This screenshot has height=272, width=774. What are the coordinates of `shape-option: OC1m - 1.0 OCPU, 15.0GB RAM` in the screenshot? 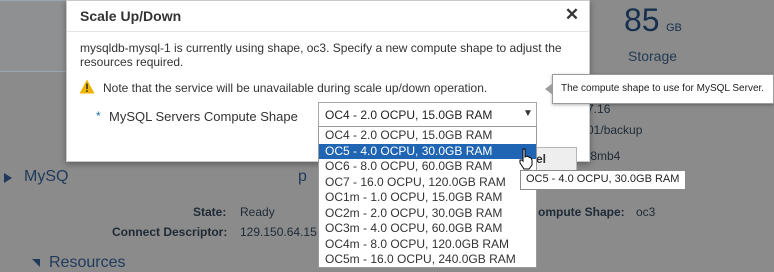 It's located at (427, 198).